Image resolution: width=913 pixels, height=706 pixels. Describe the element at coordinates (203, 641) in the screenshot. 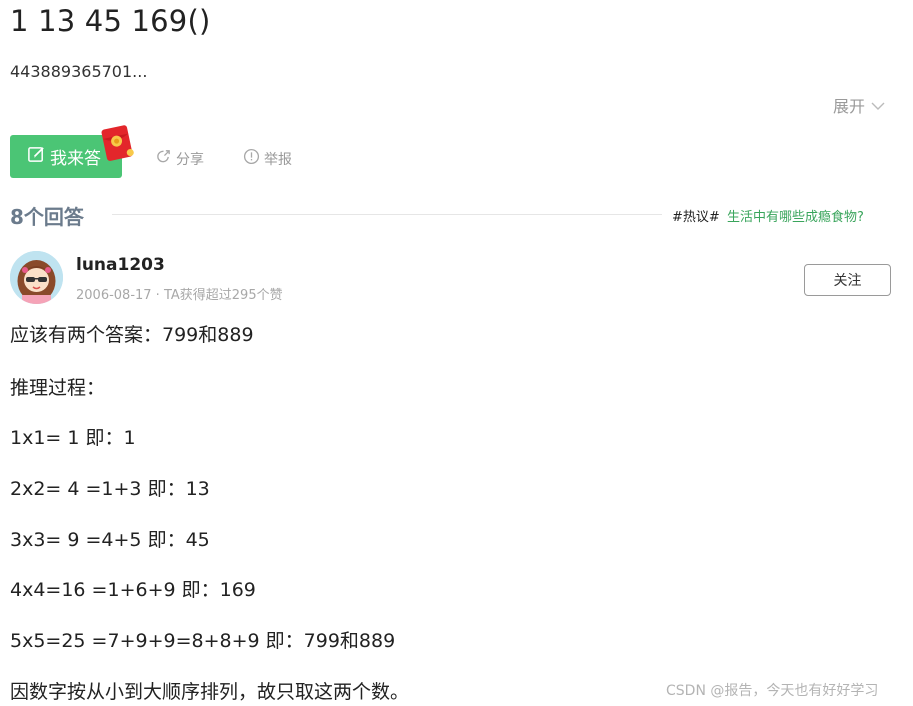

I see `answer-text-line: 5x5=25 =7+9+9=8+8+9 即：799和889` at that location.